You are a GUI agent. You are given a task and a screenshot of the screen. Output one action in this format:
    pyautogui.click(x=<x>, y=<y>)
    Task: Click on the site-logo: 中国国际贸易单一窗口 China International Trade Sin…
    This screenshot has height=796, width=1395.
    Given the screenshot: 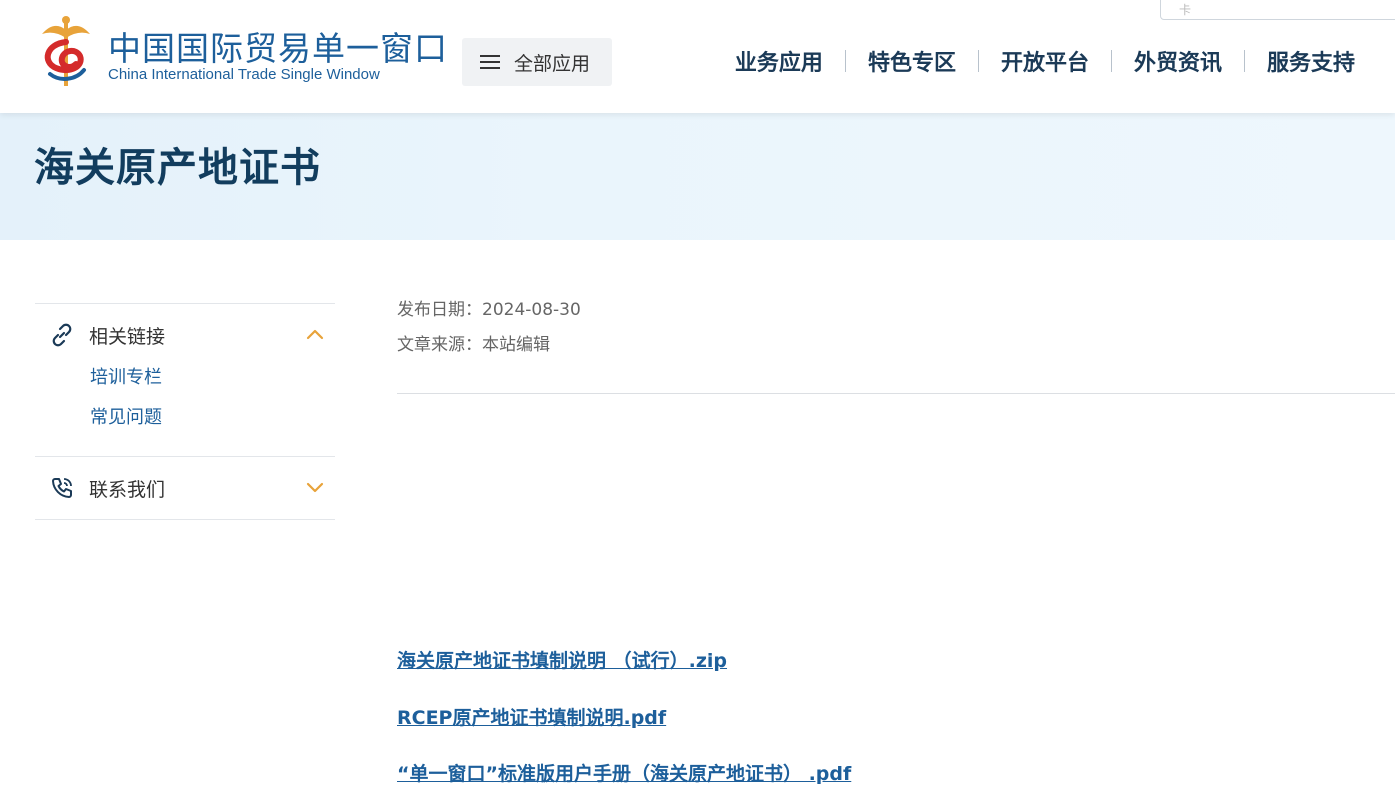 What is the action you would take?
    pyautogui.click(x=241, y=53)
    